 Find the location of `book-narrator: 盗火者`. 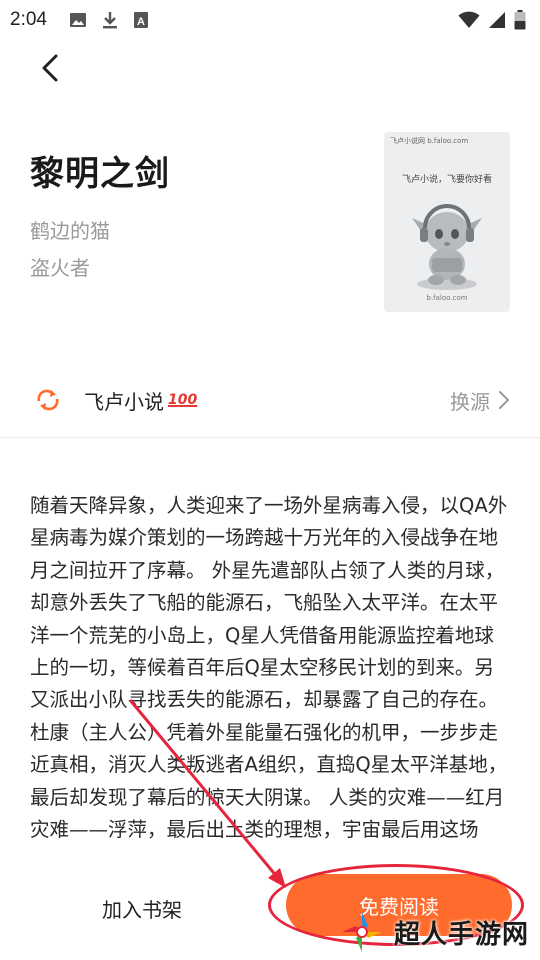

book-narrator: 盗火者 is located at coordinates (60, 268).